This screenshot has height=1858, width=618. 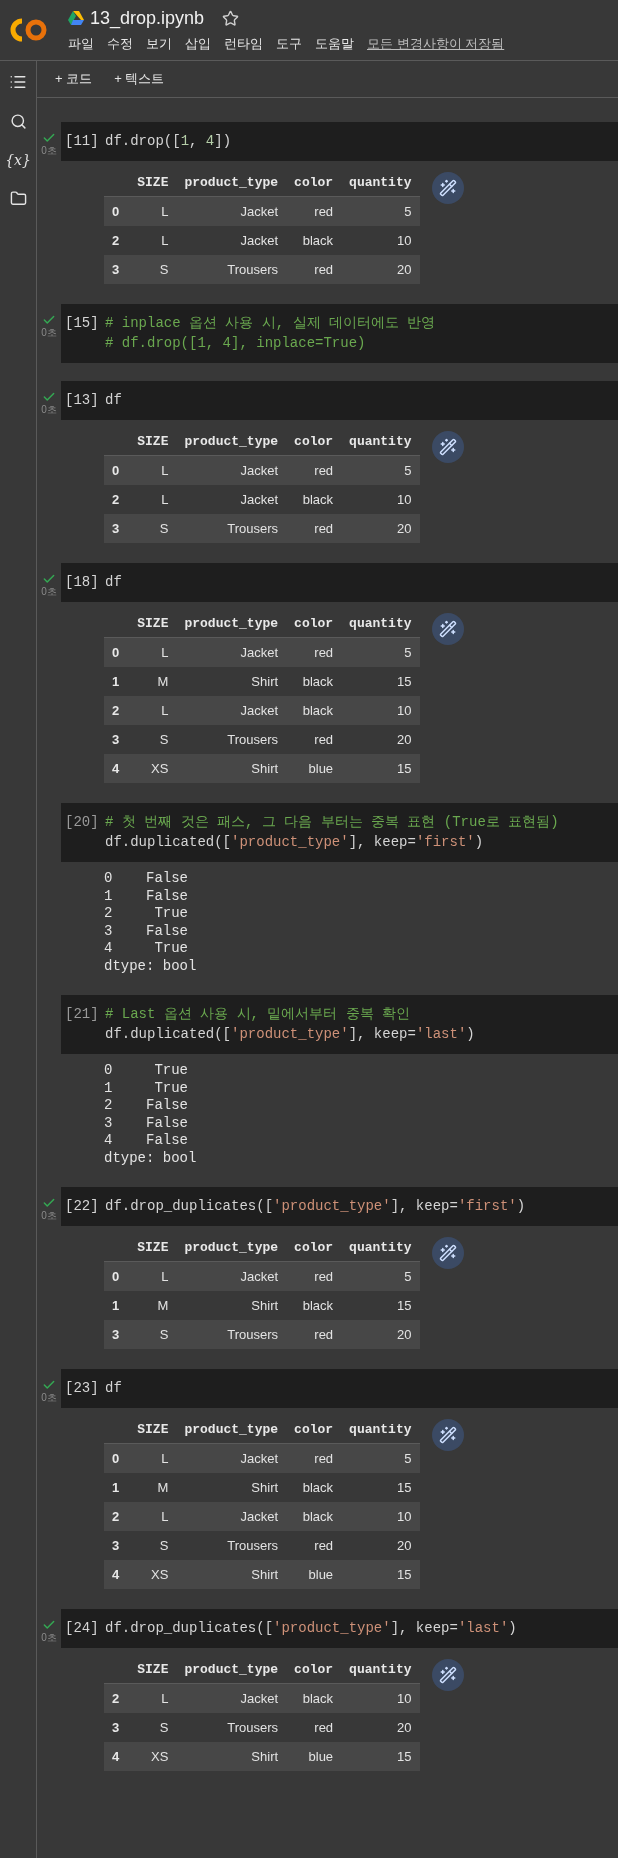 I want to click on table-cell: blue, so click(x=314, y=1756).